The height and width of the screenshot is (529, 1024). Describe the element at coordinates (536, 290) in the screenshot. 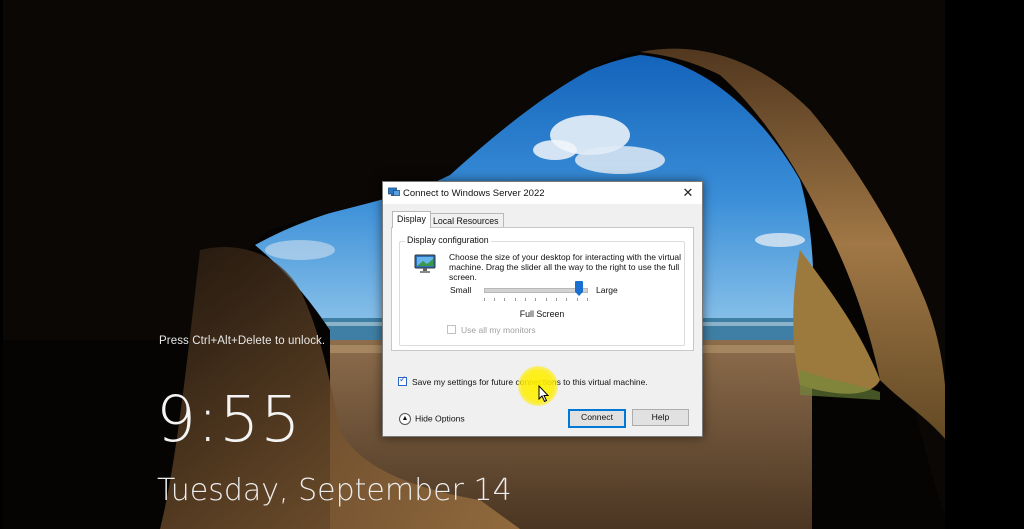

I see `resolution-slider-track` at that location.